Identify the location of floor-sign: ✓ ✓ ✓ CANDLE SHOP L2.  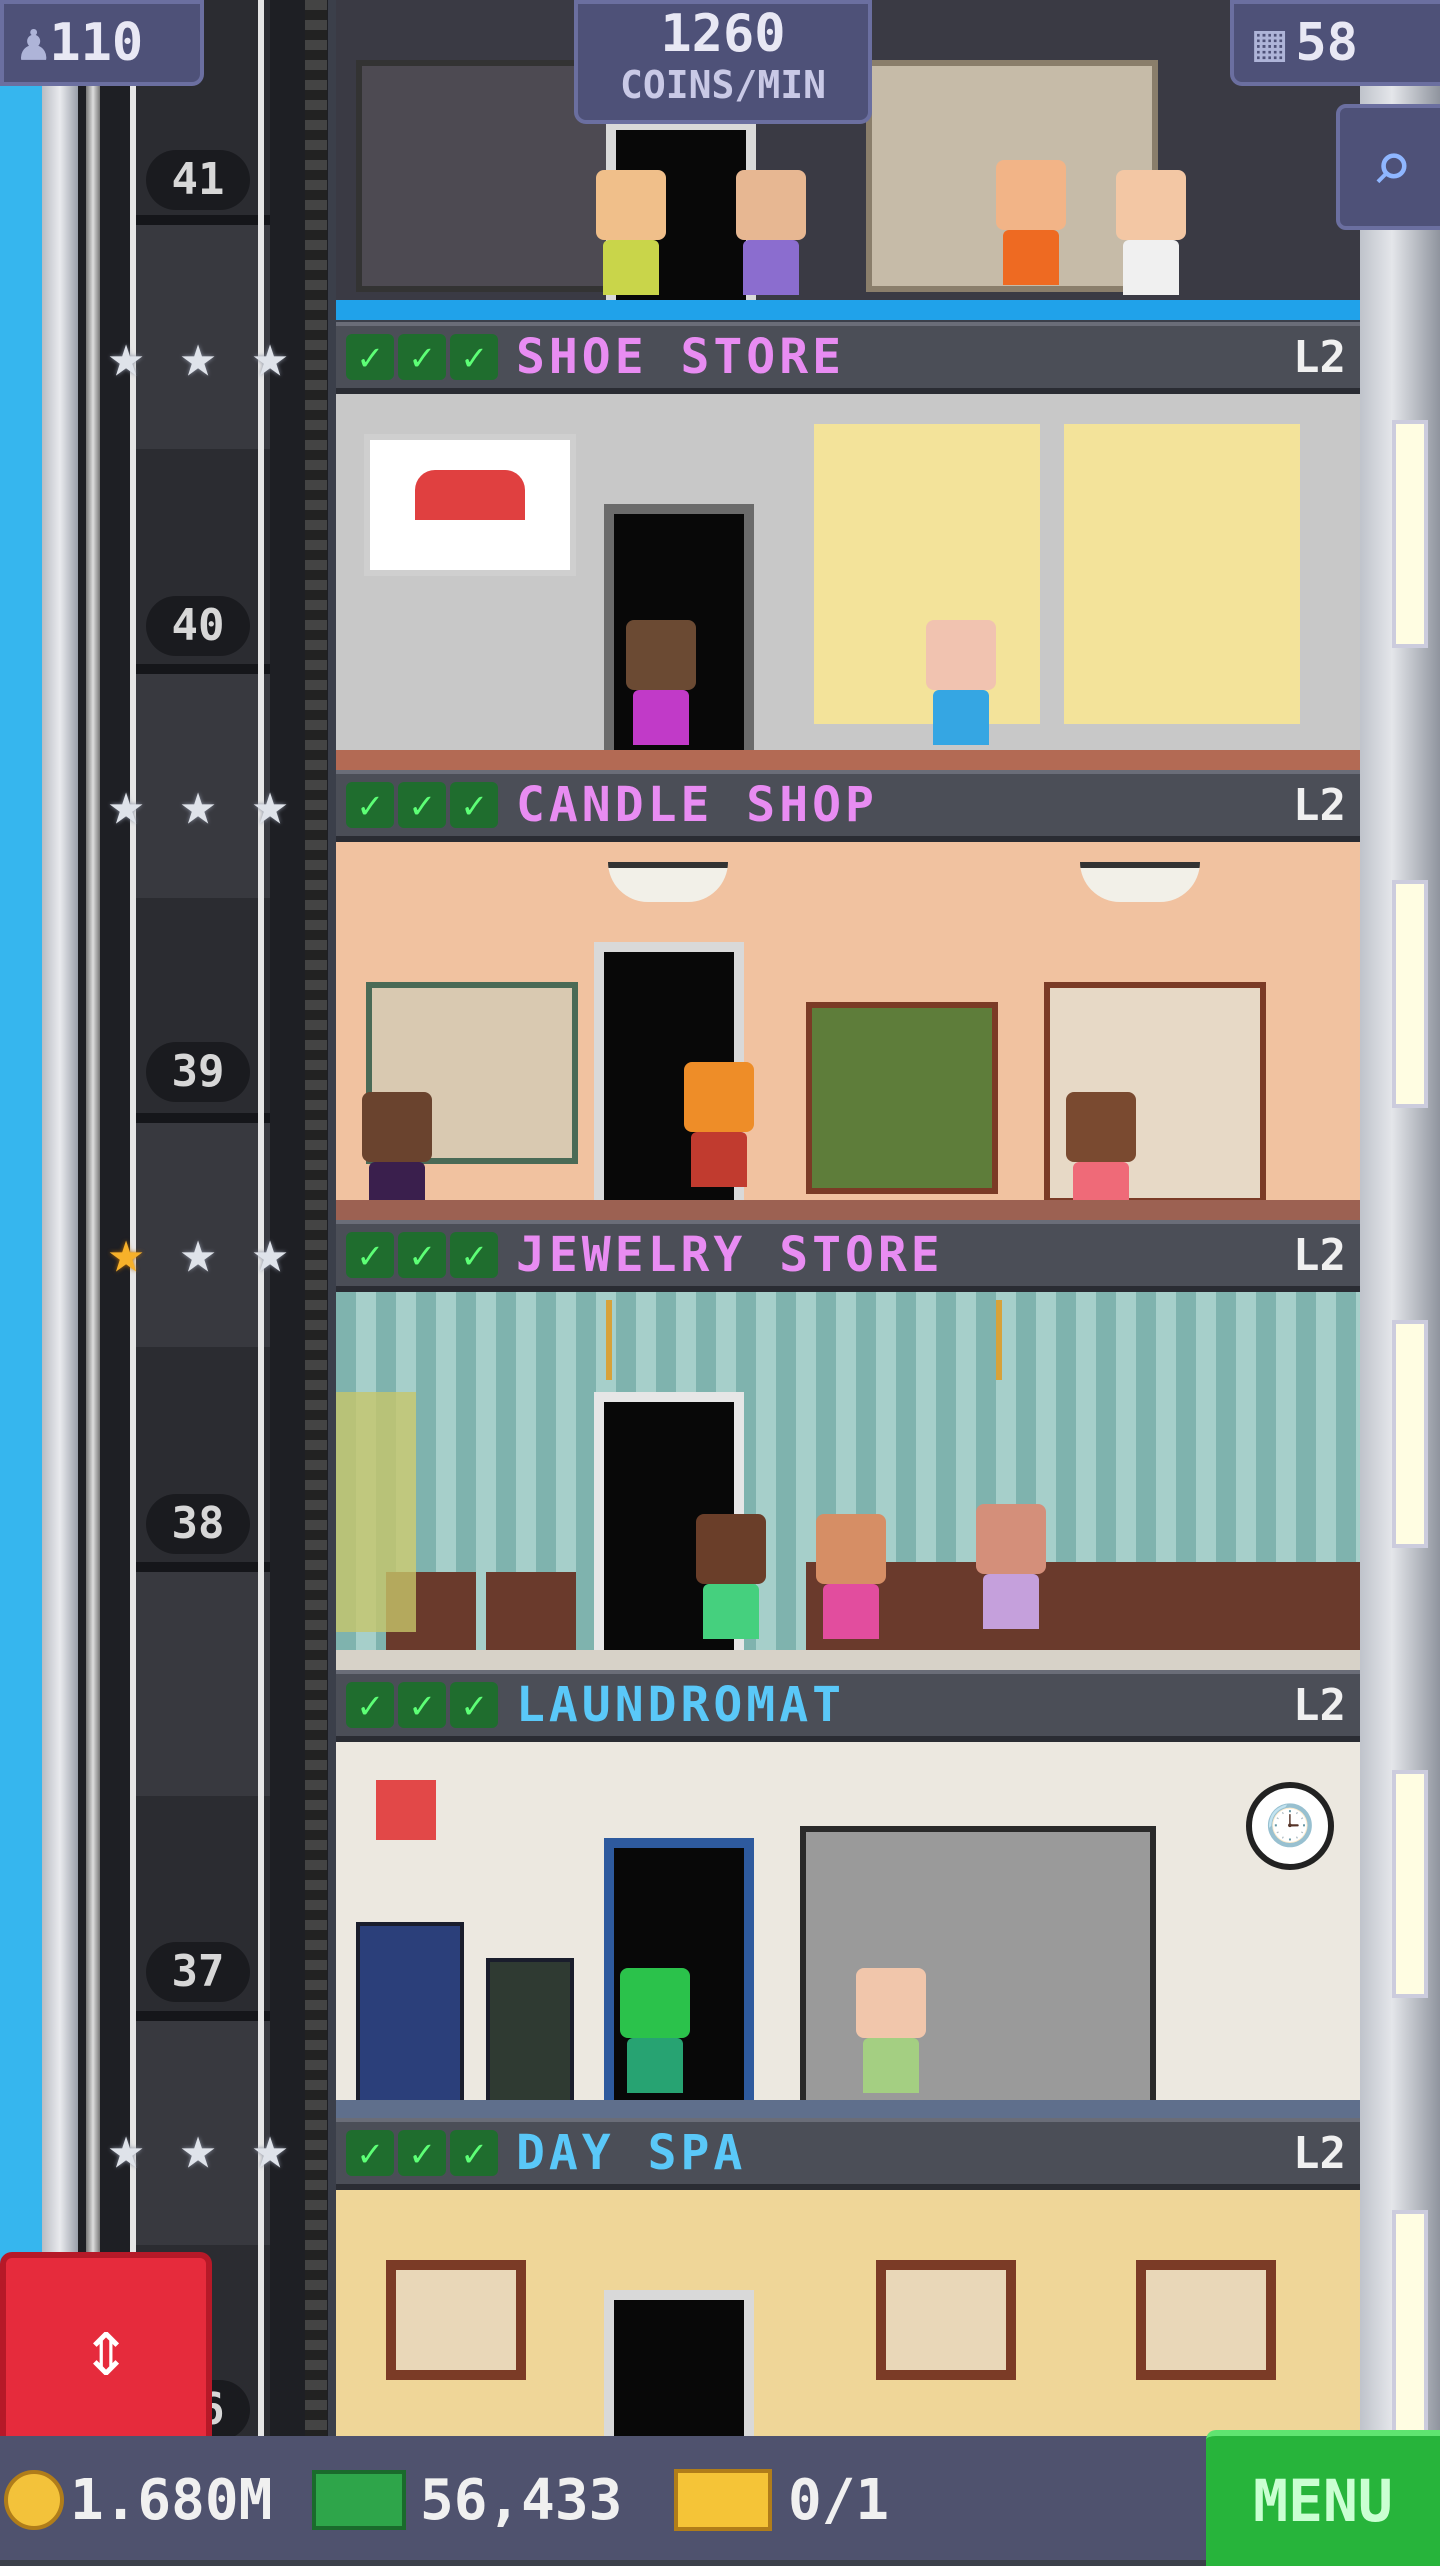
(848, 806).